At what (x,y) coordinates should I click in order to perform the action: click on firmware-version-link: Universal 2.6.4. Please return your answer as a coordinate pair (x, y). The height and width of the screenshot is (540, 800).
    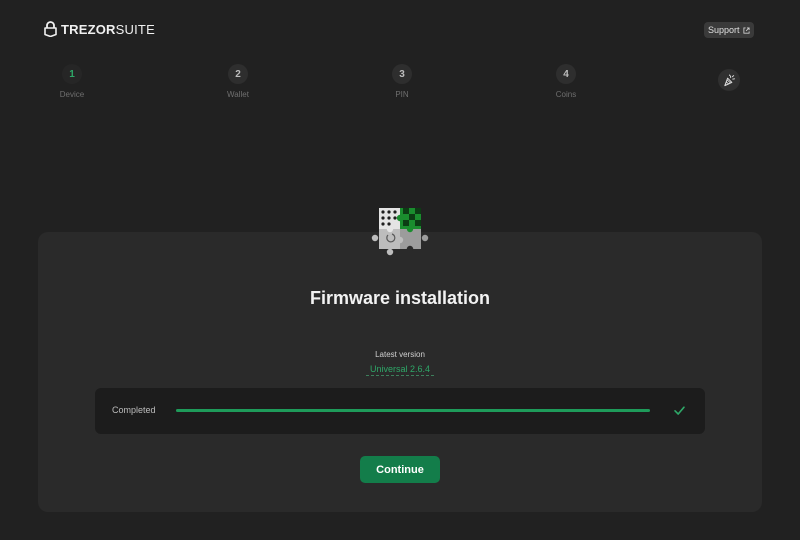
    Looking at the image, I should click on (400, 370).